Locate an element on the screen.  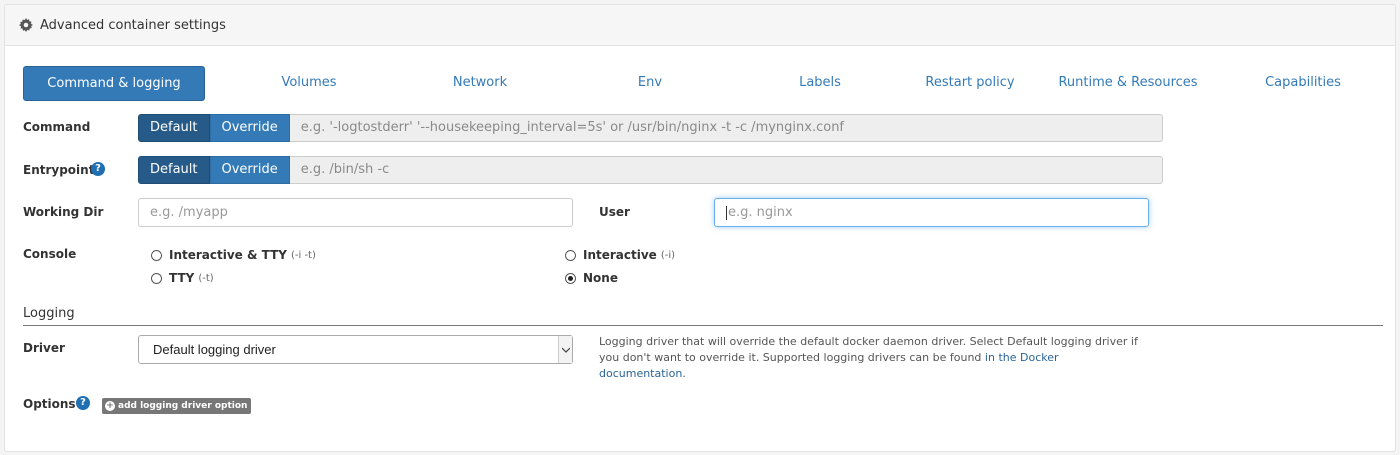
options-label: Options is located at coordinates (49, 404).